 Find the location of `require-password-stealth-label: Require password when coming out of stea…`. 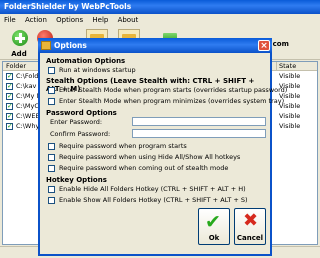

require-password-stealth-label: Require password when coming out of stea… is located at coordinates (144, 168).